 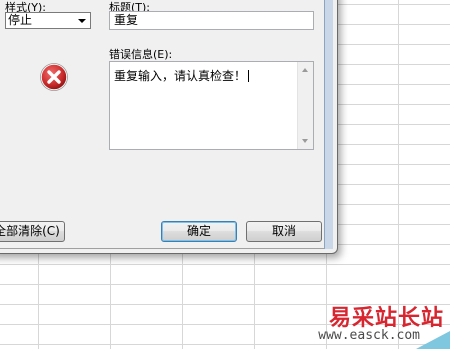 I want to click on error-message-label: 错误信息(E):, so click(x=141, y=54).